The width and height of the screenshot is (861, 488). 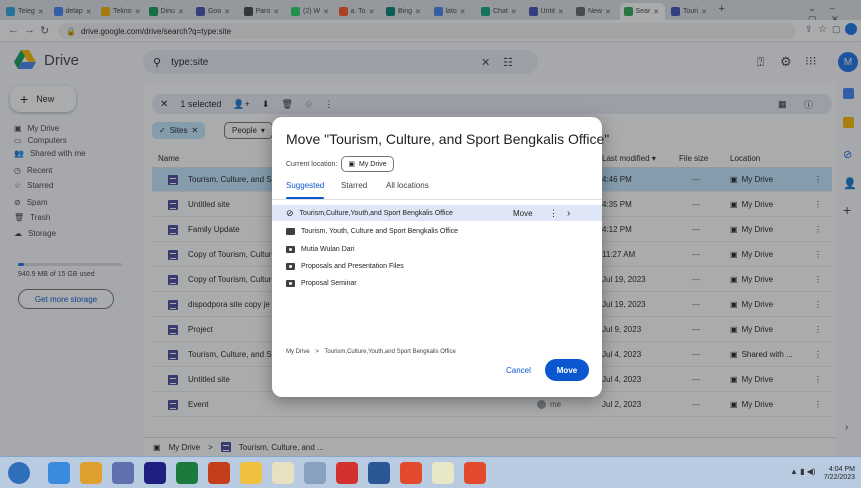 What do you see at coordinates (19, 473) in the screenshot?
I see `start-button-icon` at bounding box center [19, 473].